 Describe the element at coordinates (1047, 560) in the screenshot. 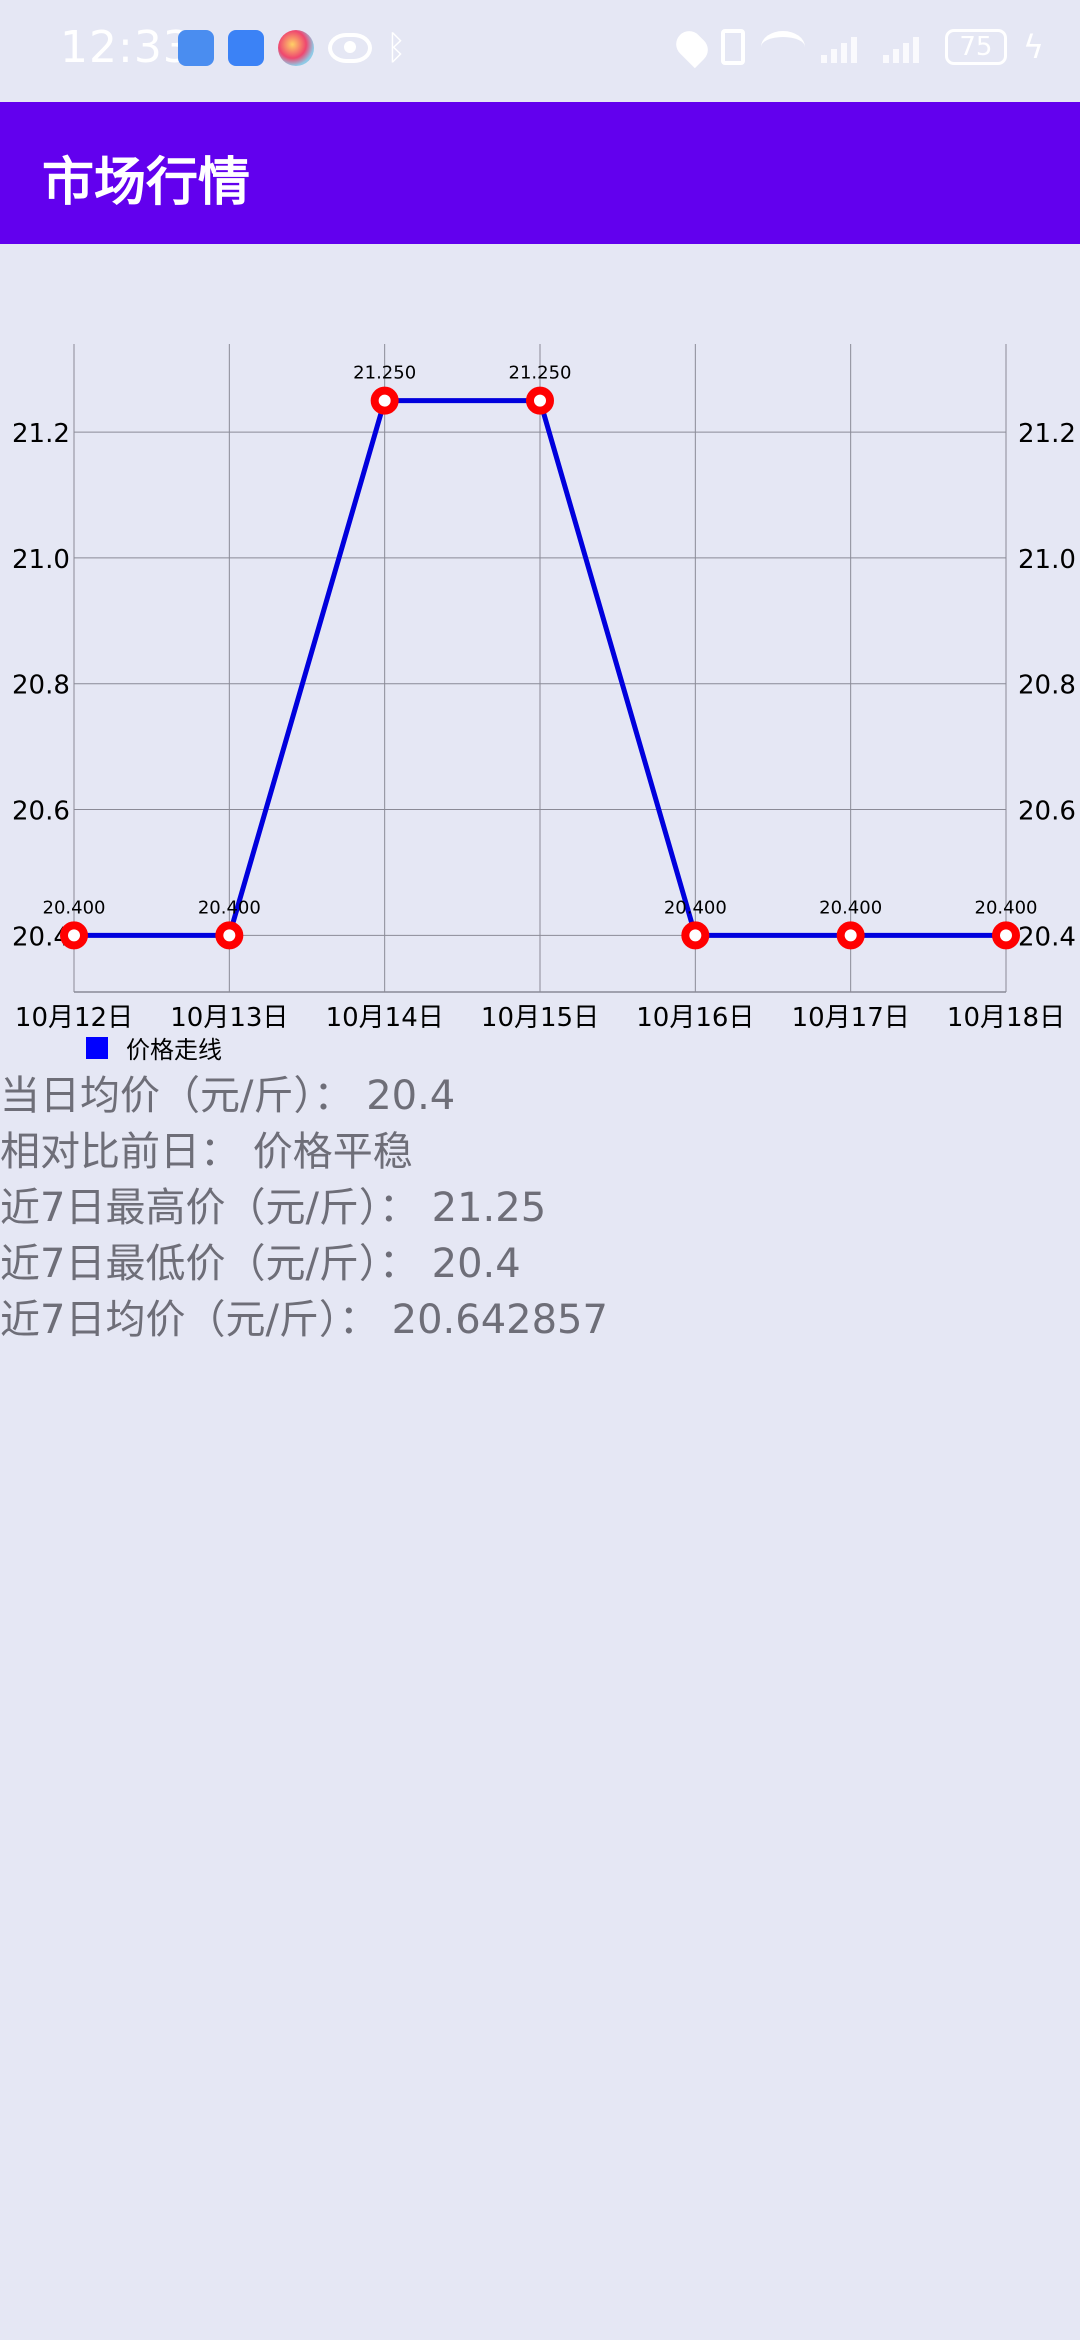

I see `y-tick-label-right: 21.0` at that location.